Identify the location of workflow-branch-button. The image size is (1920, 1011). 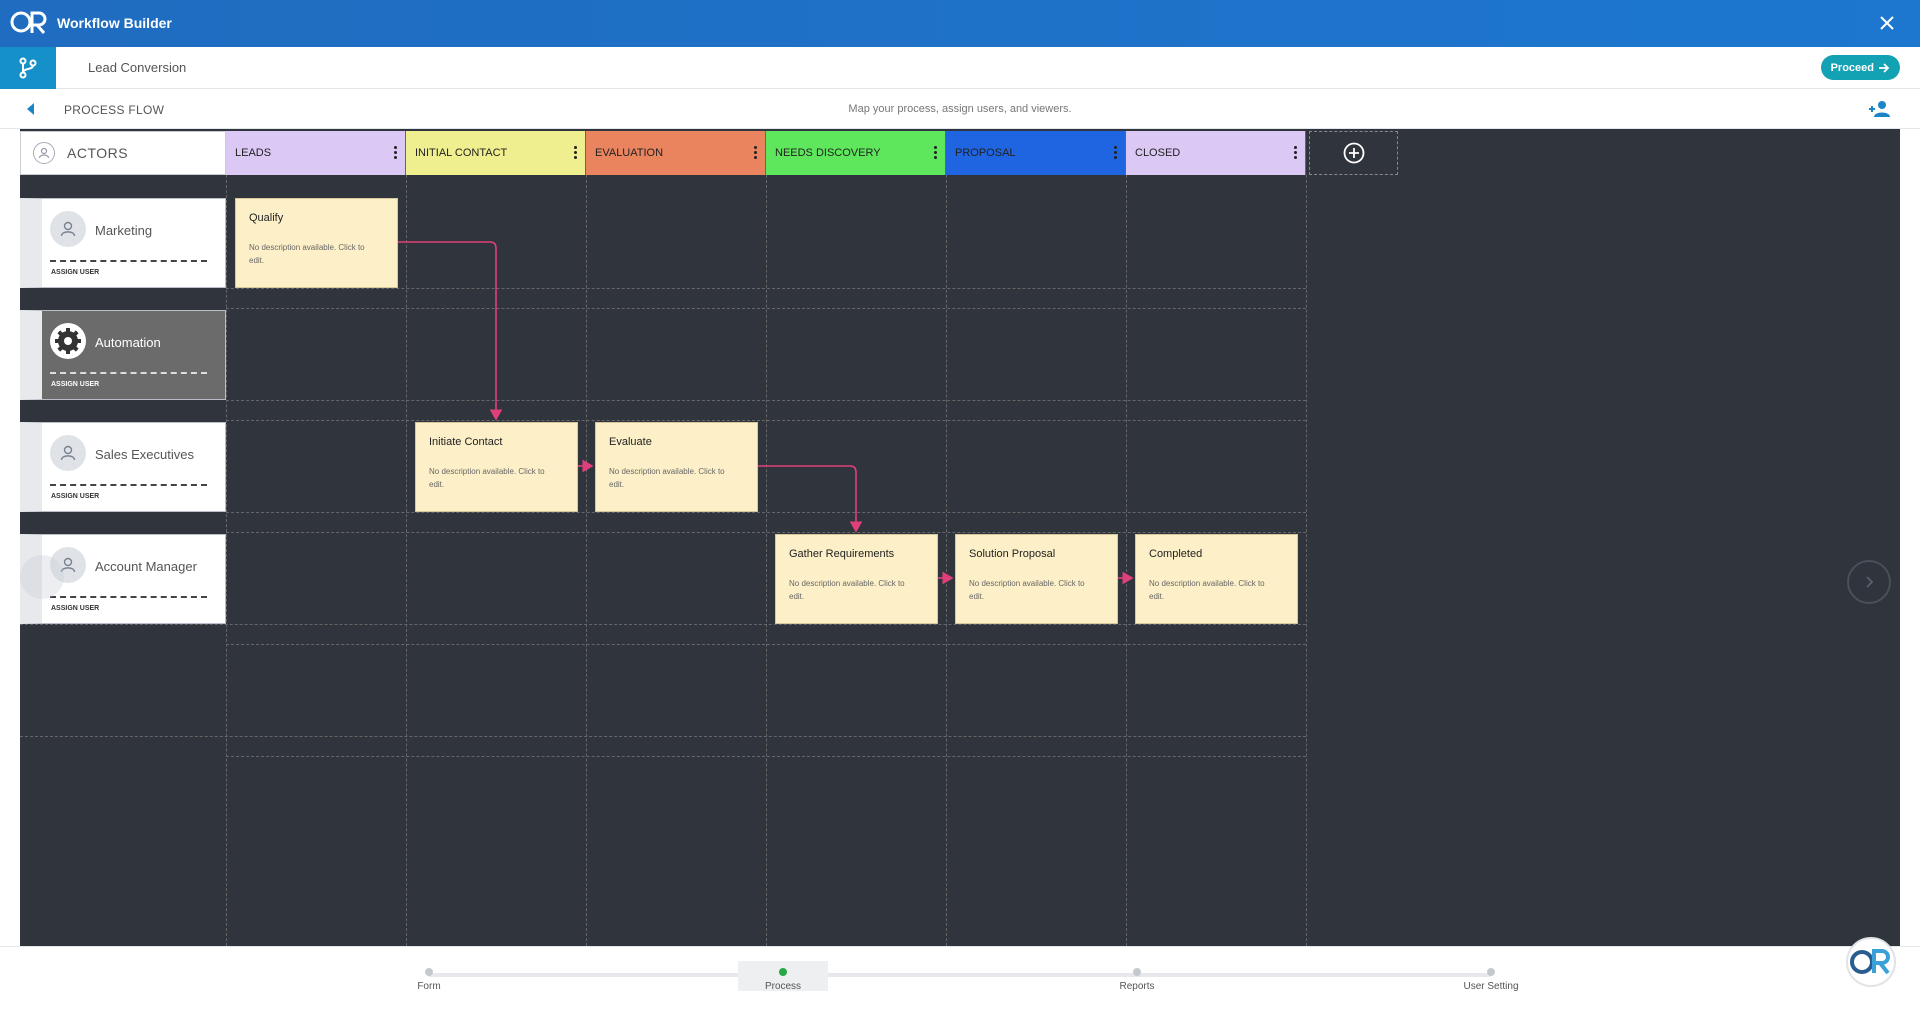
(28, 68).